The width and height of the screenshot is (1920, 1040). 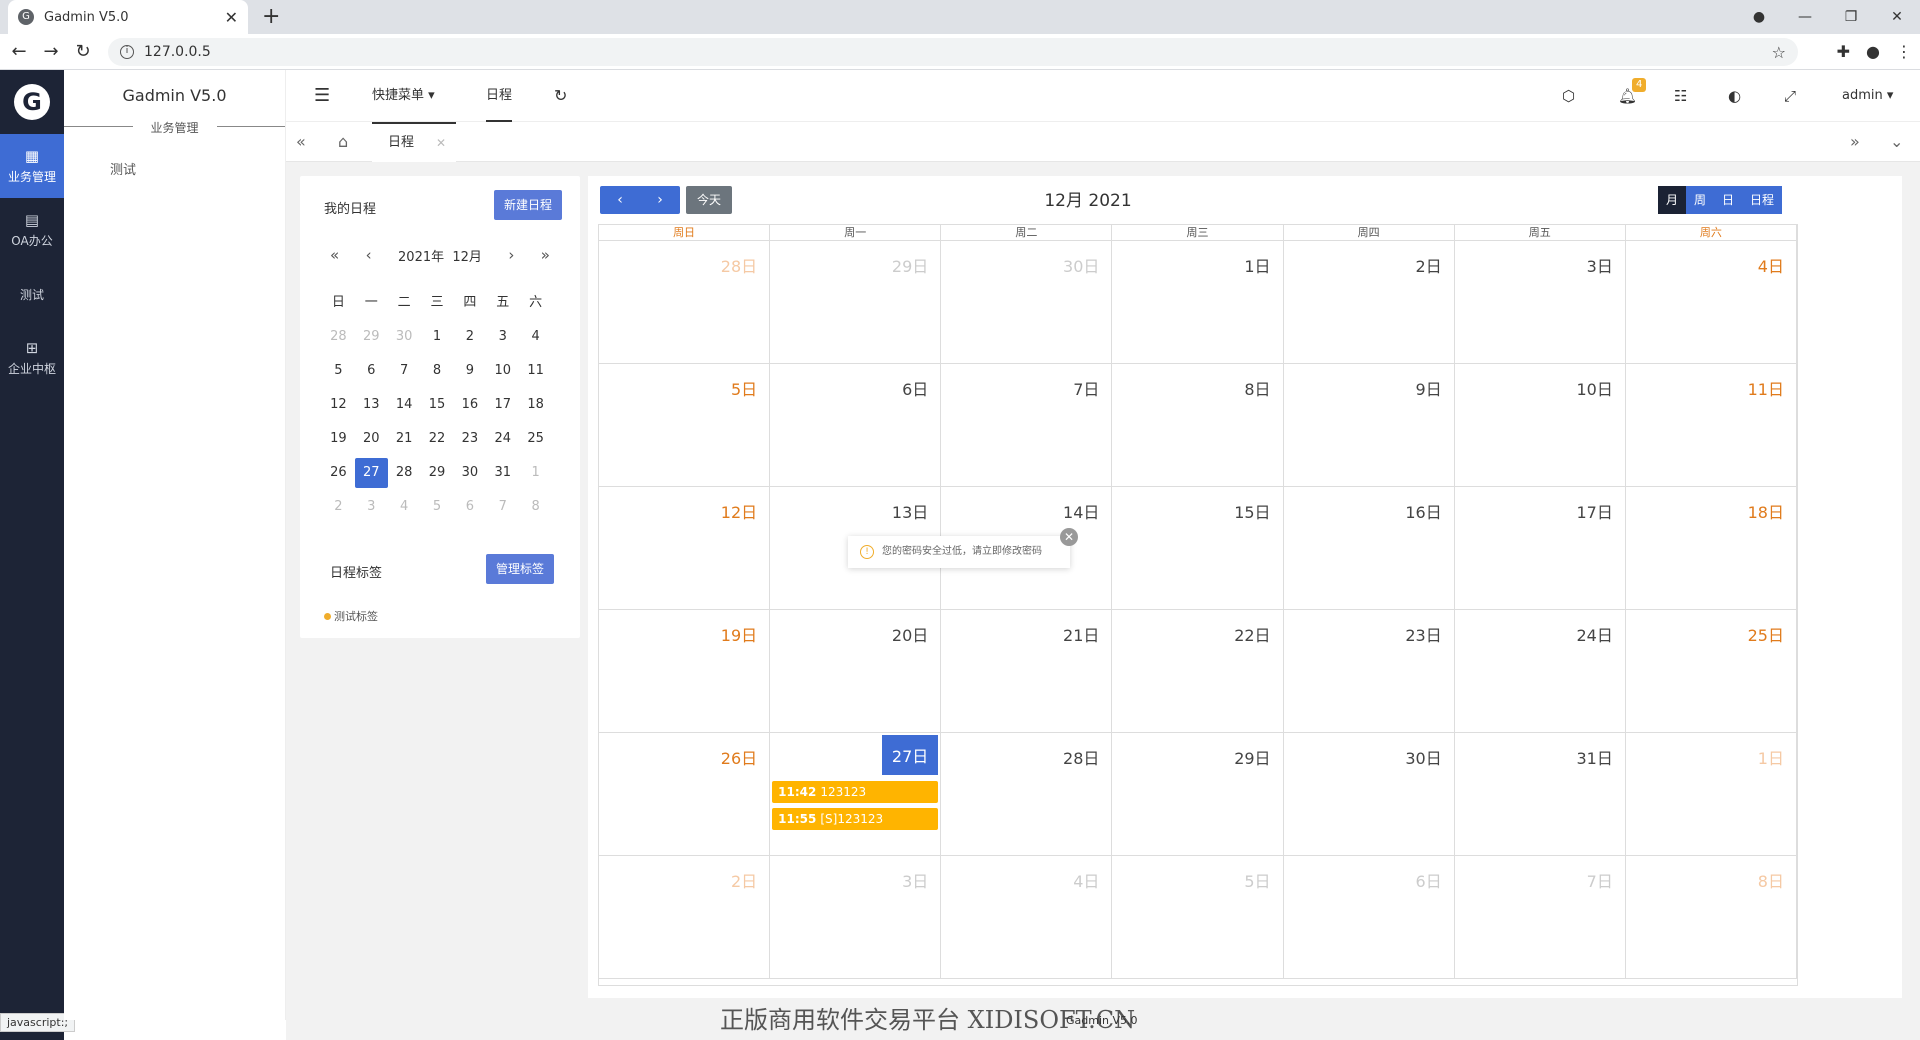 I want to click on day-cell: 26日, so click(x=685, y=794).